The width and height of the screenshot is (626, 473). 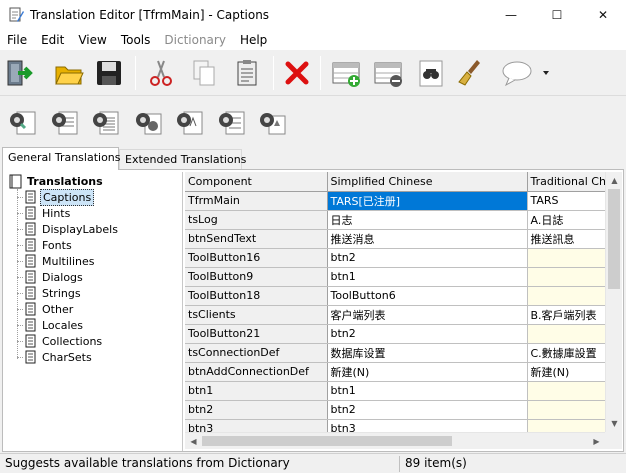 I want to click on cell-simplified-chinese: 日志, so click(x=427, y=220).